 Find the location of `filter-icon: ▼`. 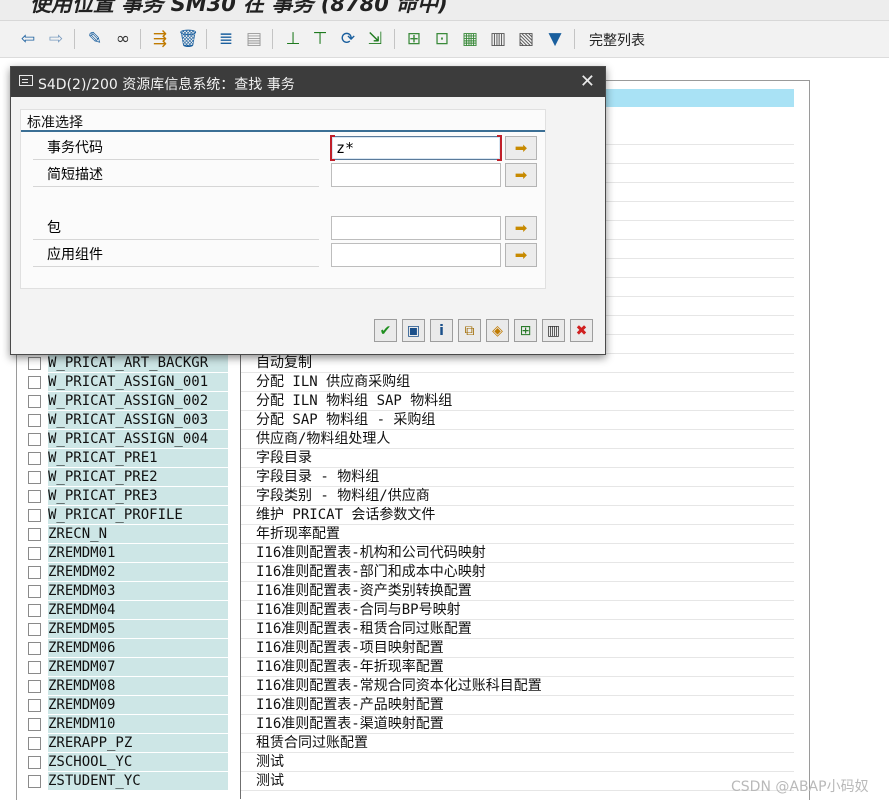

filter-icon: ▼ is located at coordinates (555, 39).